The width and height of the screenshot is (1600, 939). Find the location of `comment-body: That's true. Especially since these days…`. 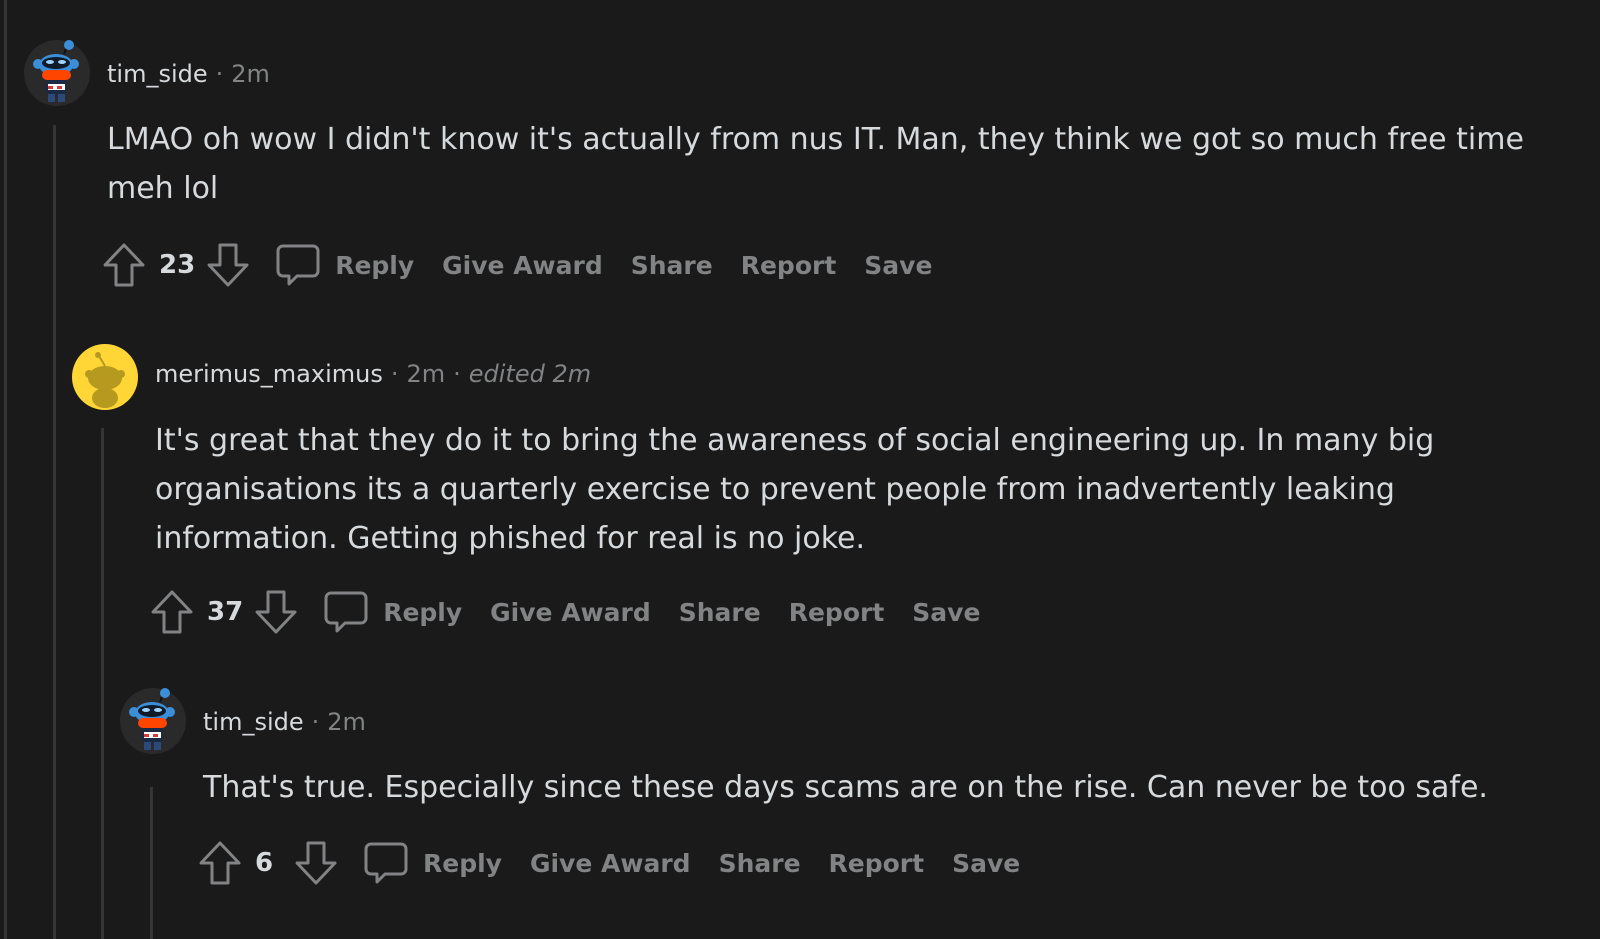

comment-body: That's true. Especially since these days… is located at coordinates (845, 787).